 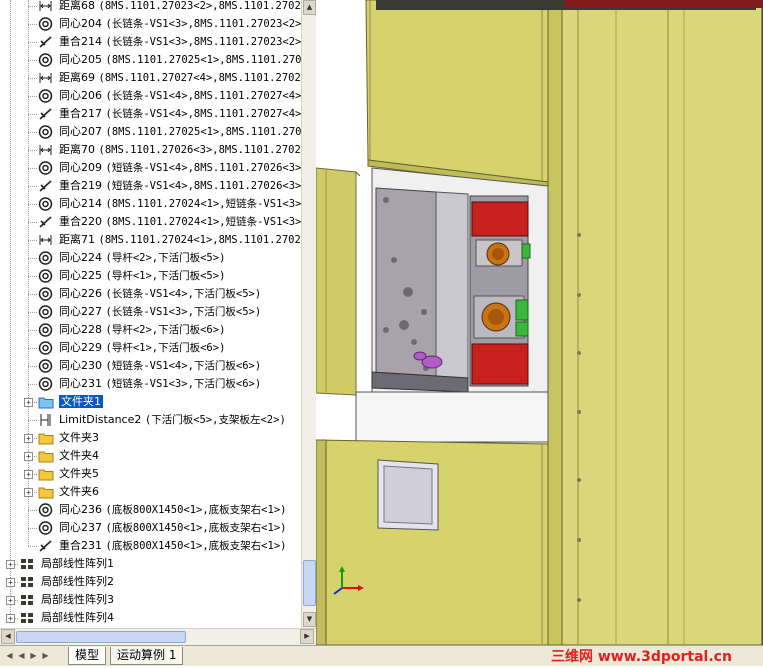 I want to click on tree-mate-item: 距离70 (8MS.1101.27026<3>,8MS.1101.27027, so click(x=150, y=150).